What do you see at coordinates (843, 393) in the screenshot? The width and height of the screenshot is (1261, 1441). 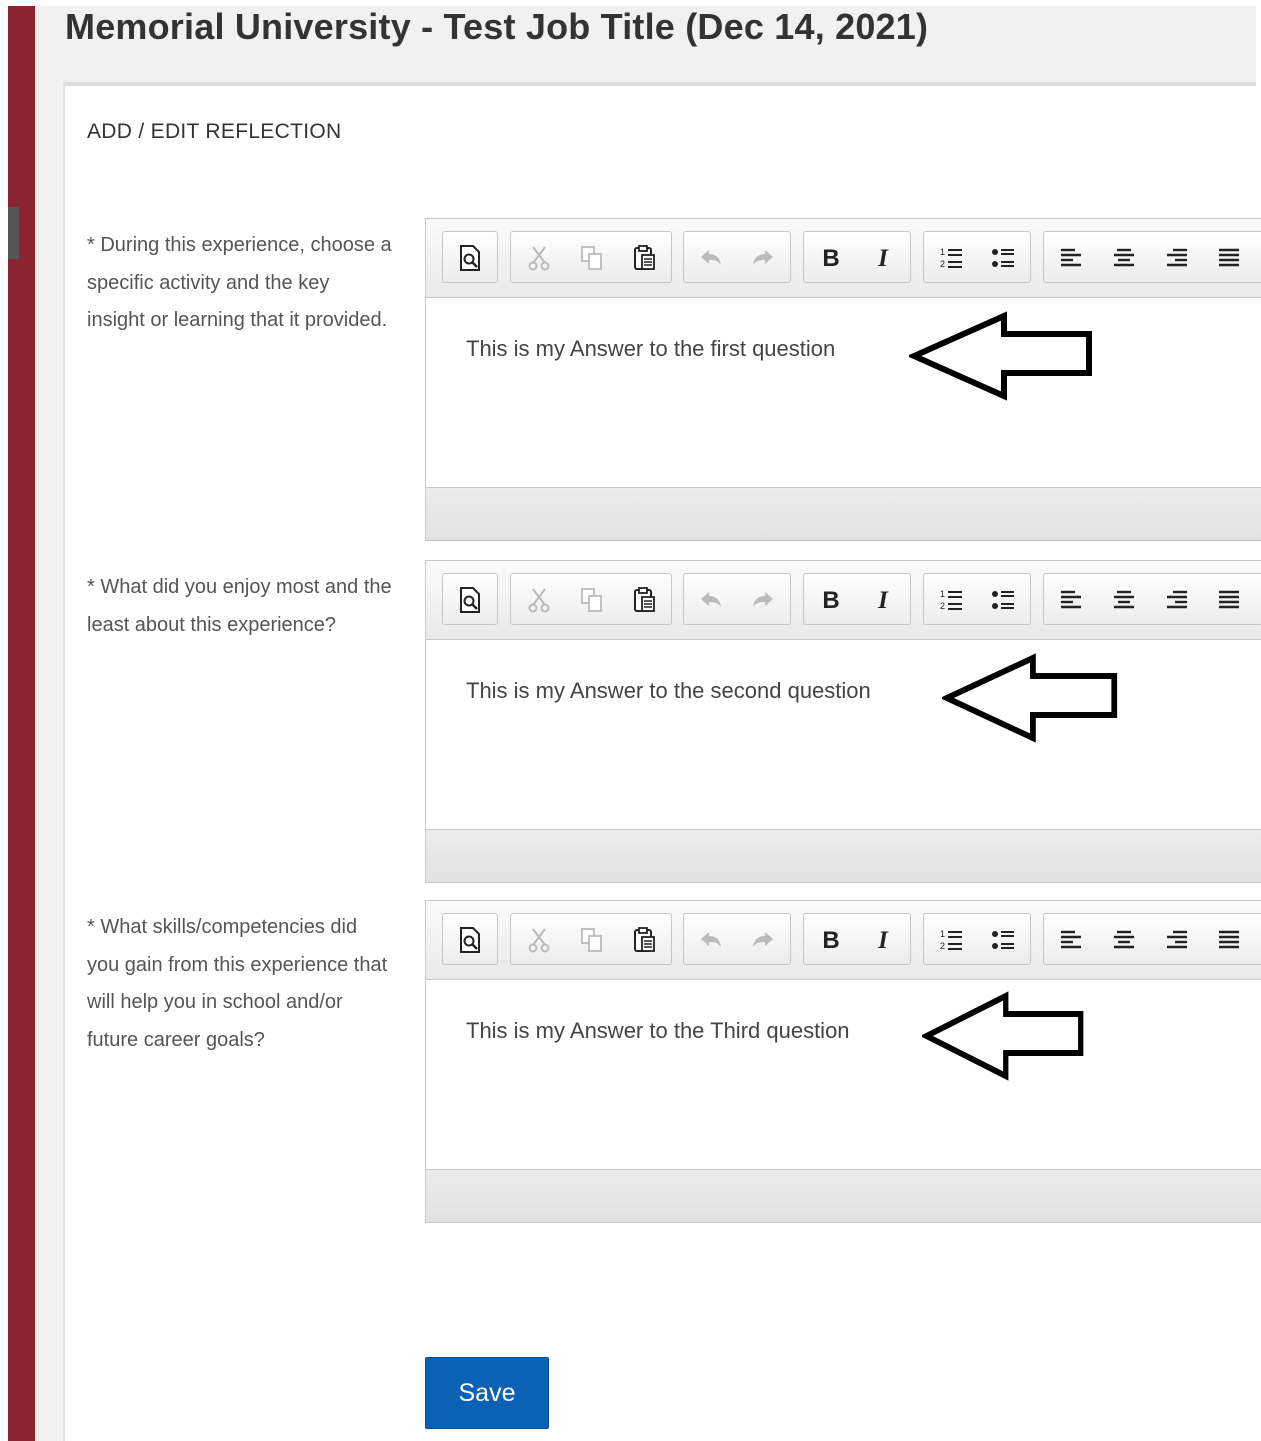 I see `editor-content-area: This is my Answer to the first question` at bounding box center [843, 393].